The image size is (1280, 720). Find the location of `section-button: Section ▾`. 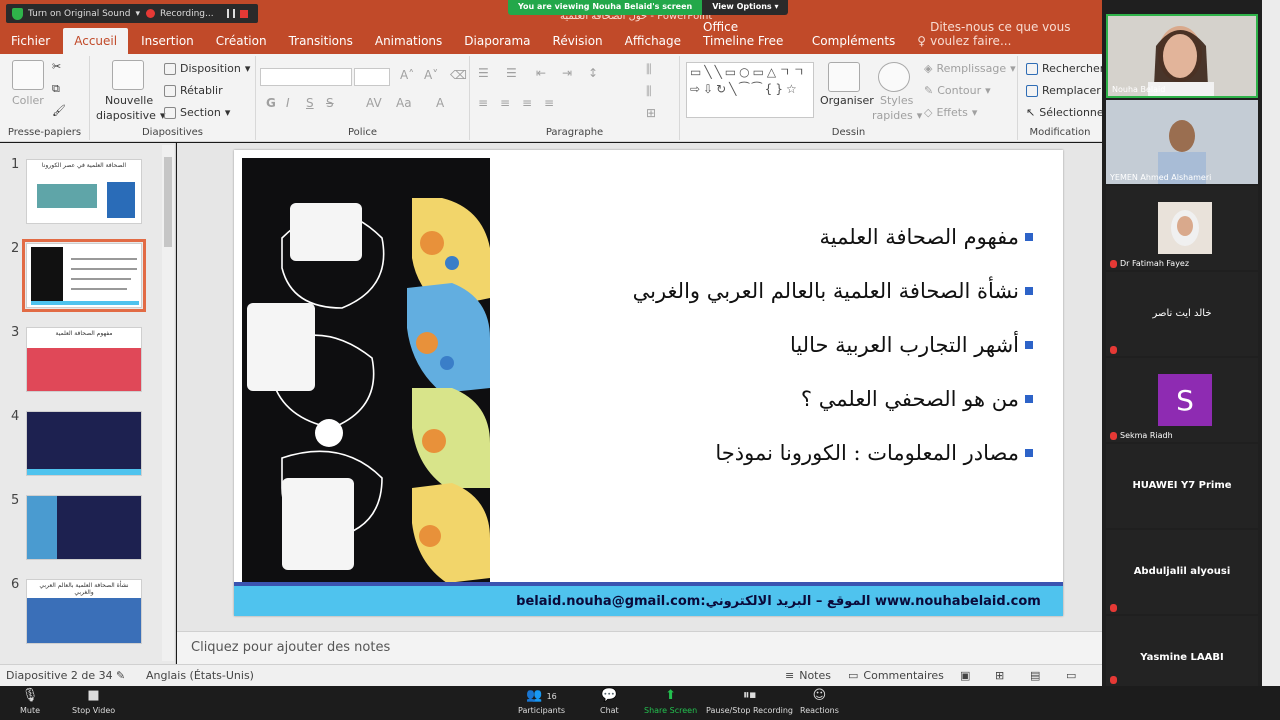

section-button: Section ▾ is located at coordinates (197, 112).